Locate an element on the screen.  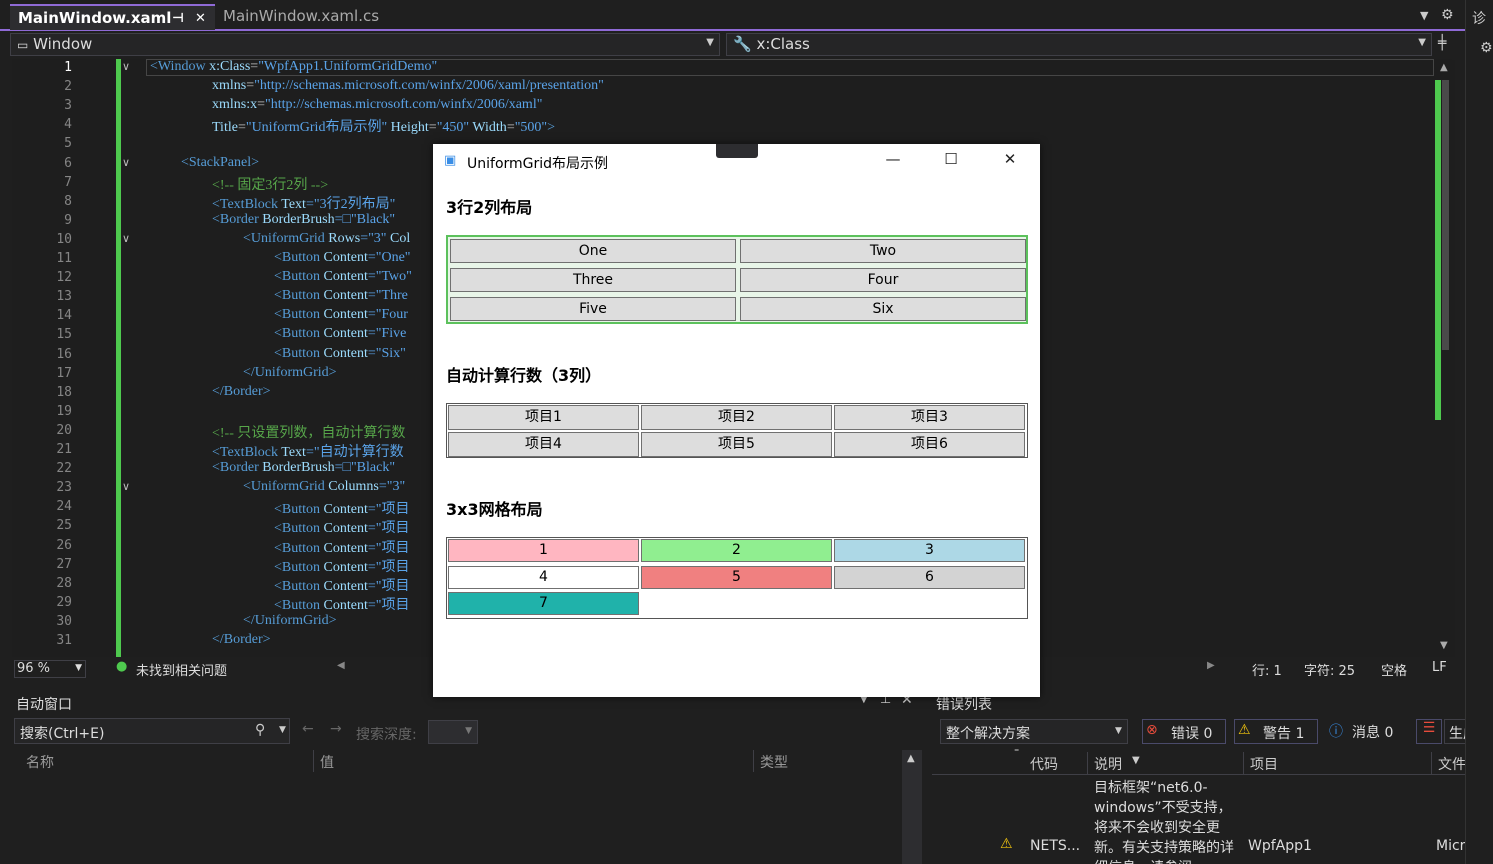
column-header-name: 名称 is located at coordinates (167, 761).